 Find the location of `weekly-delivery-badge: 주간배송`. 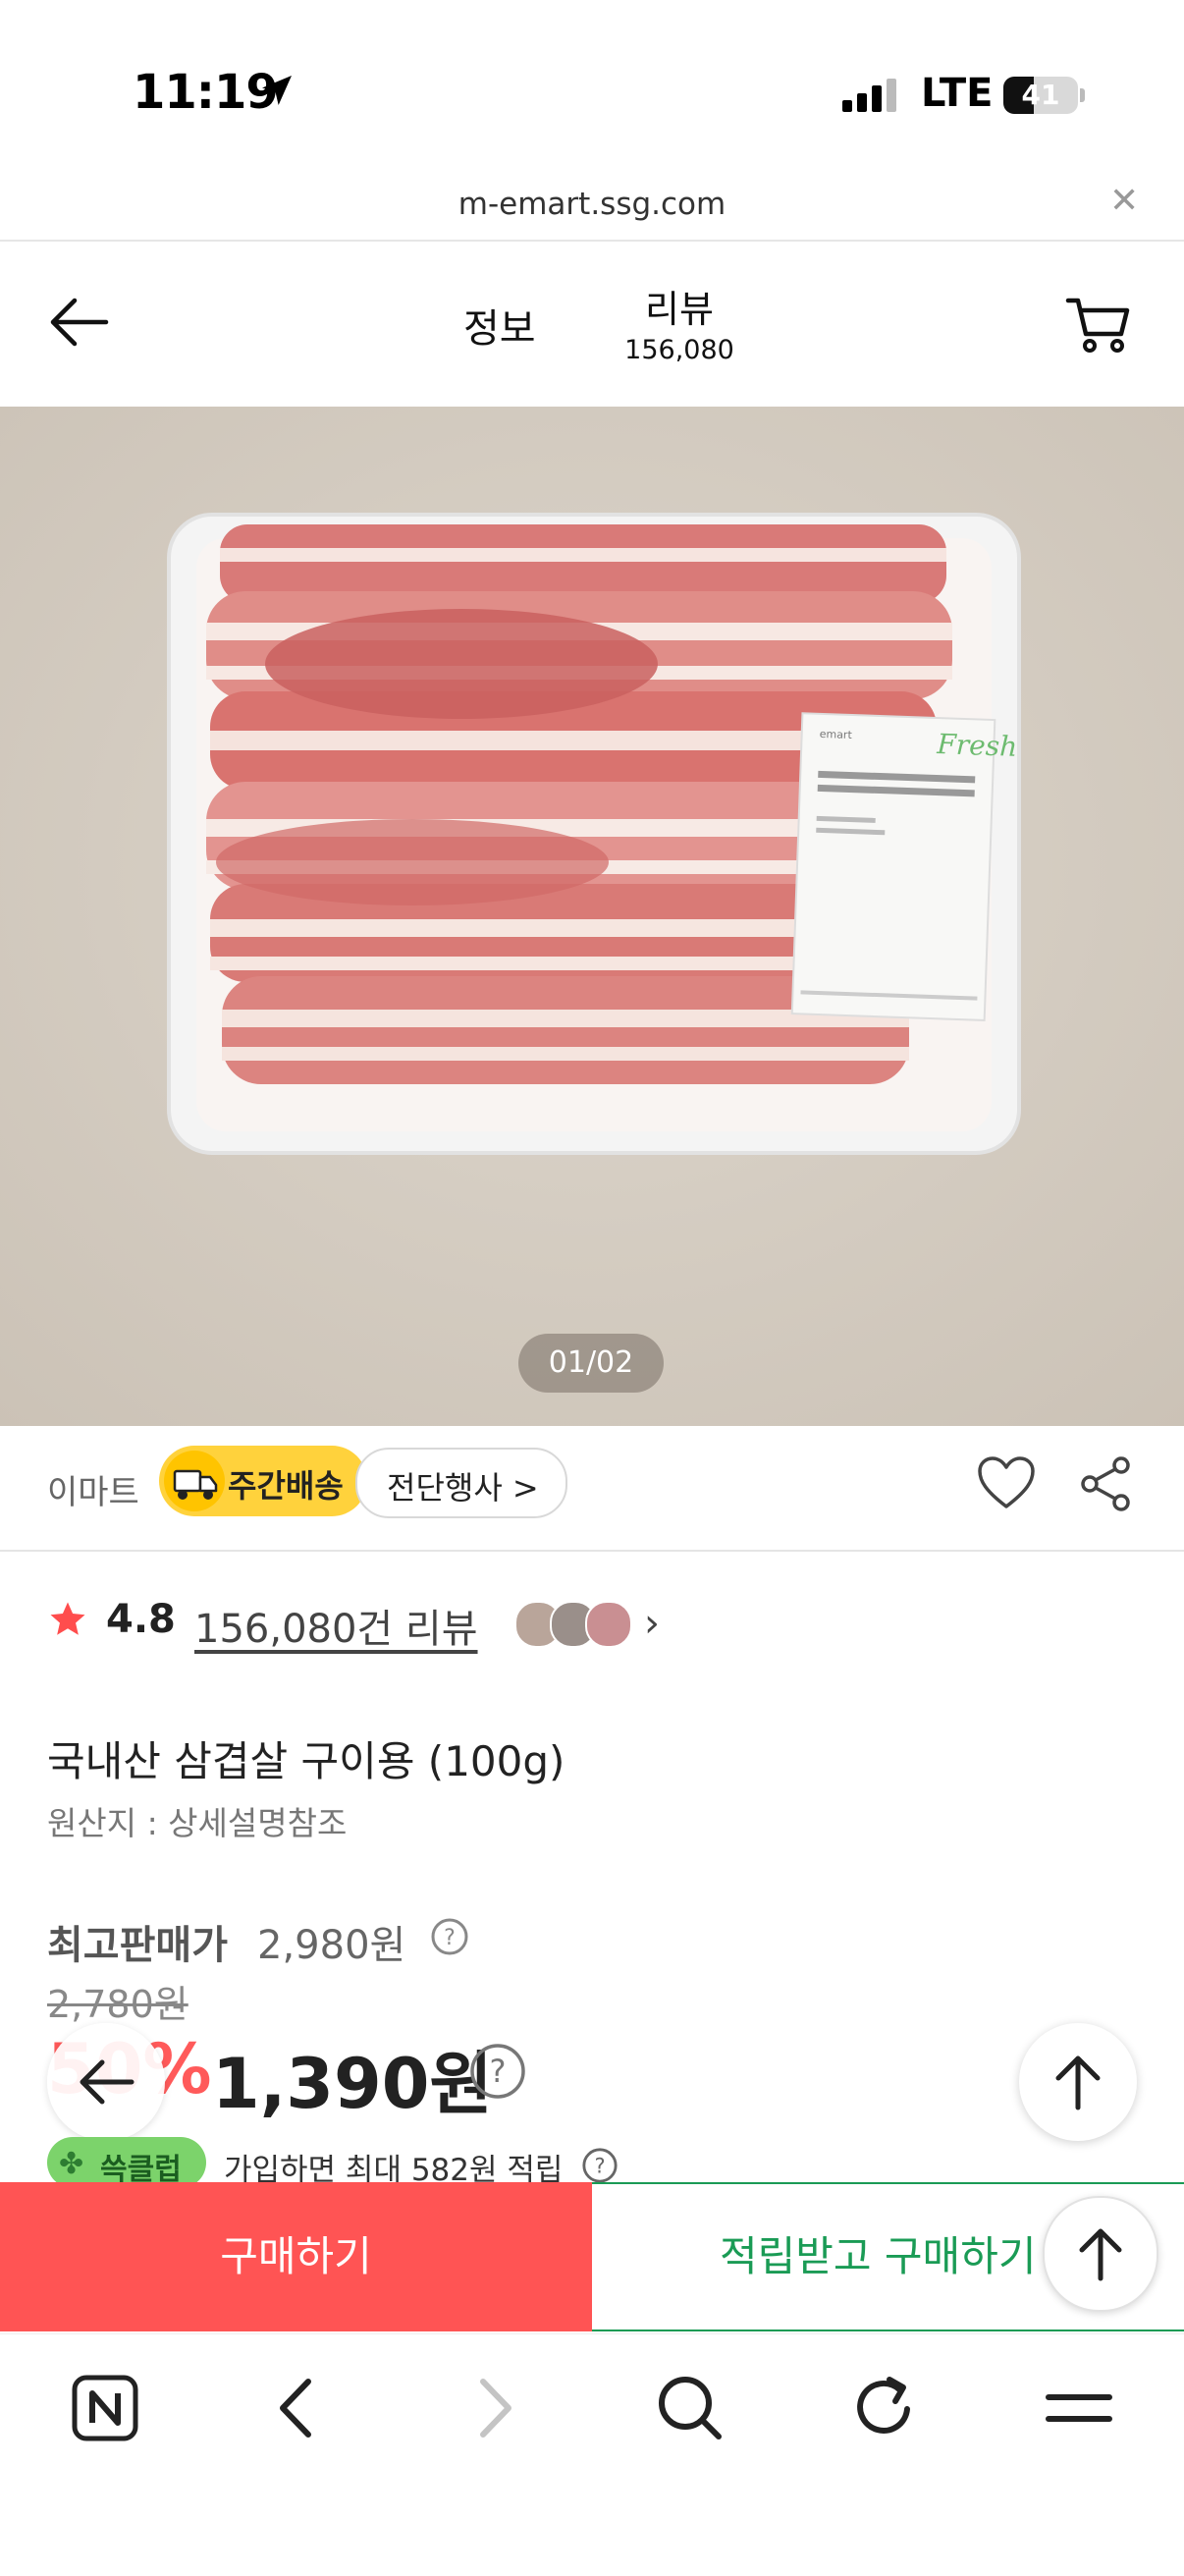

weekly-delivery-badge: 주간배송 is located at coordinates (263, 1481).